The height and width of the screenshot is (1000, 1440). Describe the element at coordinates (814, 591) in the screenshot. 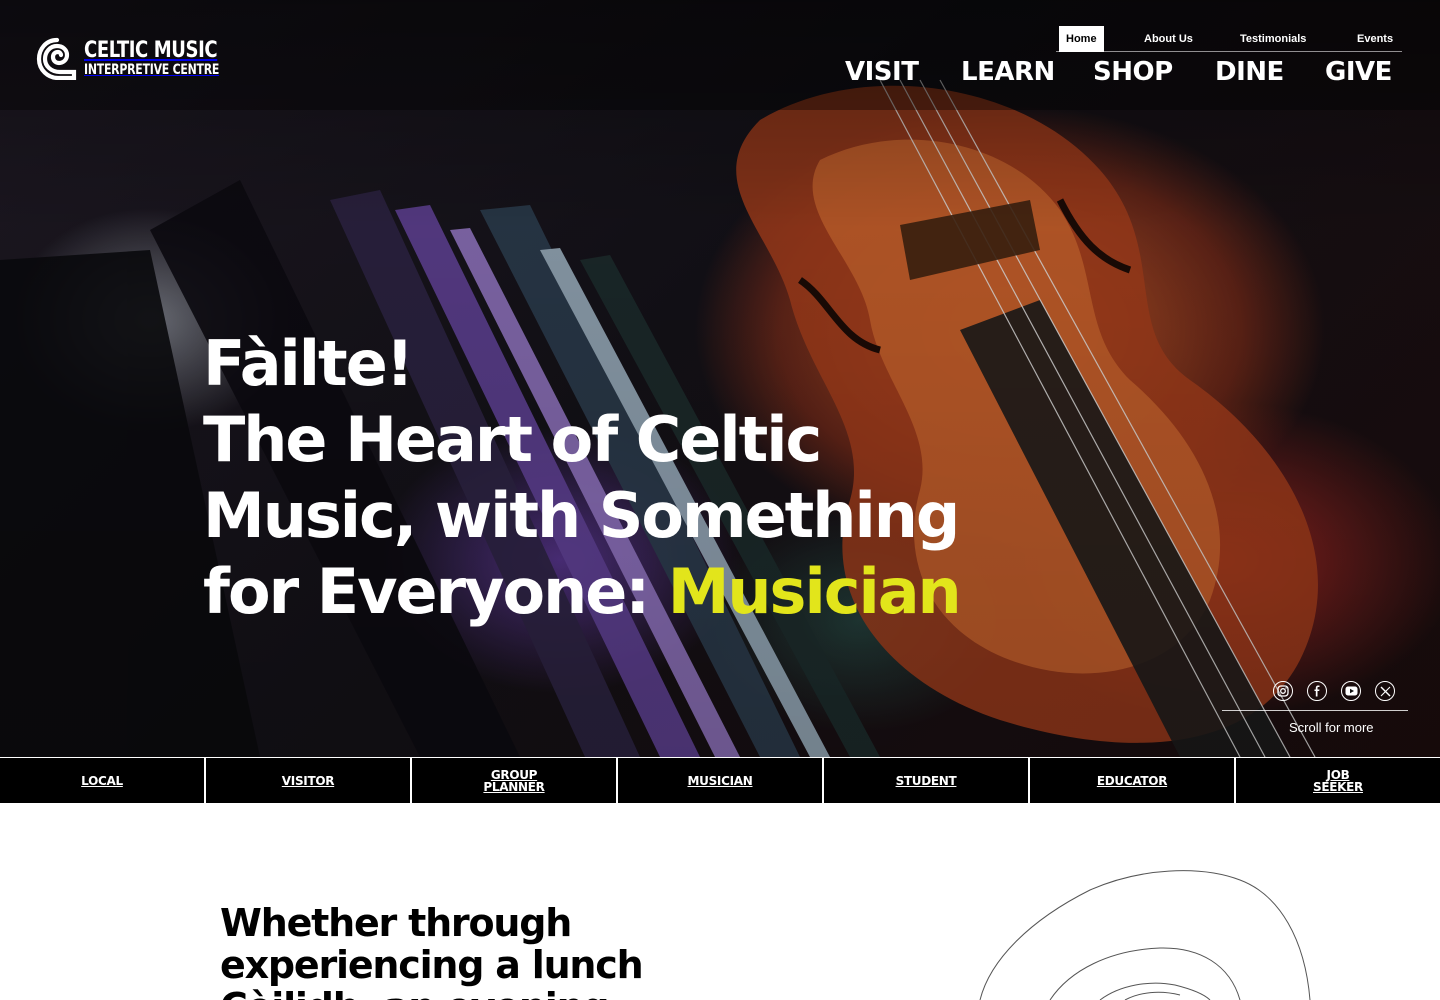

I see `hero-highlight-word: Musician` at that location.